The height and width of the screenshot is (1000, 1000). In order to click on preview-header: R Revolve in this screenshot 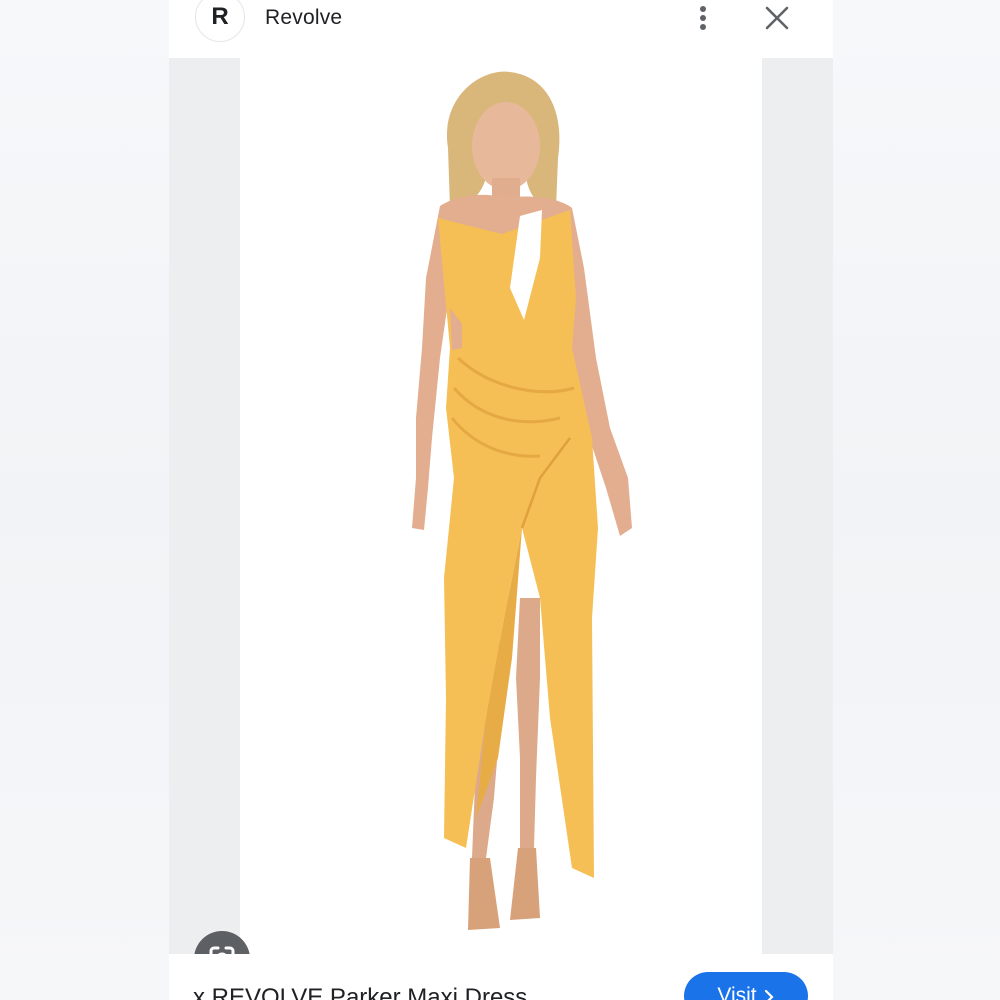, I will do `click(501, 29)`.